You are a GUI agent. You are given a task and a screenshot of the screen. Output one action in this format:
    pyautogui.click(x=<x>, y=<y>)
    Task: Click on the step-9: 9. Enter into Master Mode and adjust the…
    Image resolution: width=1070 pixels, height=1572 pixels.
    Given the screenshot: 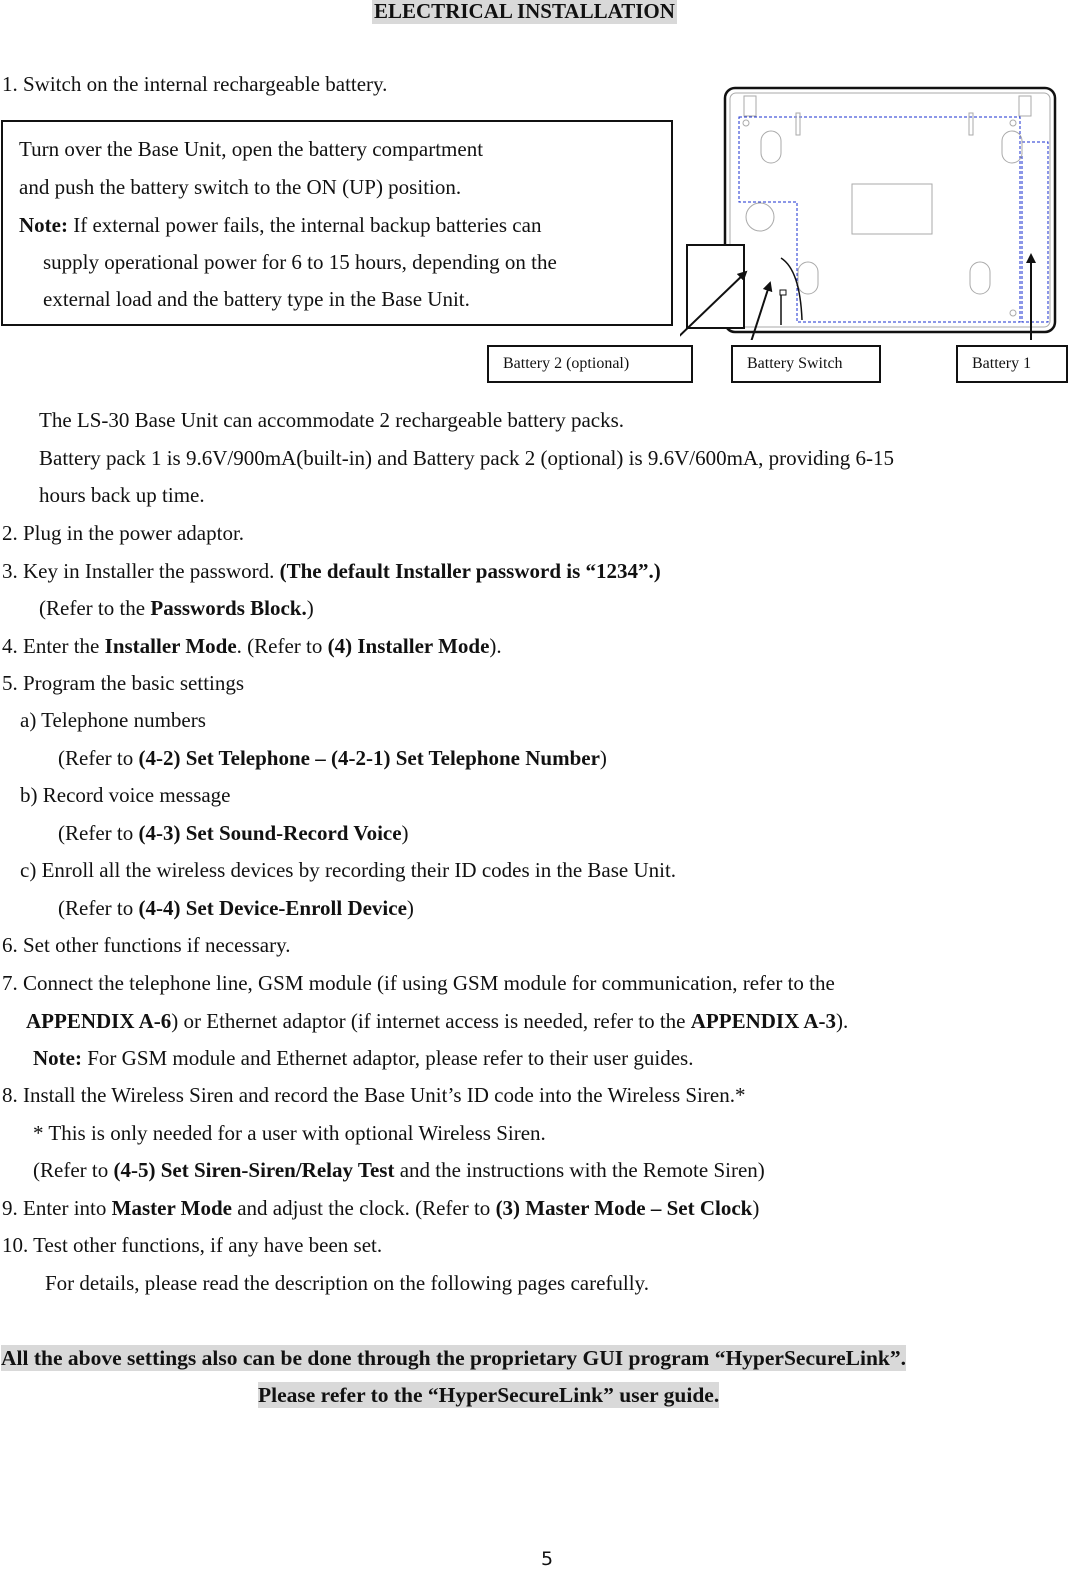 What is the action you would take?
    pyautogui.click(x=380, y=1208)
    